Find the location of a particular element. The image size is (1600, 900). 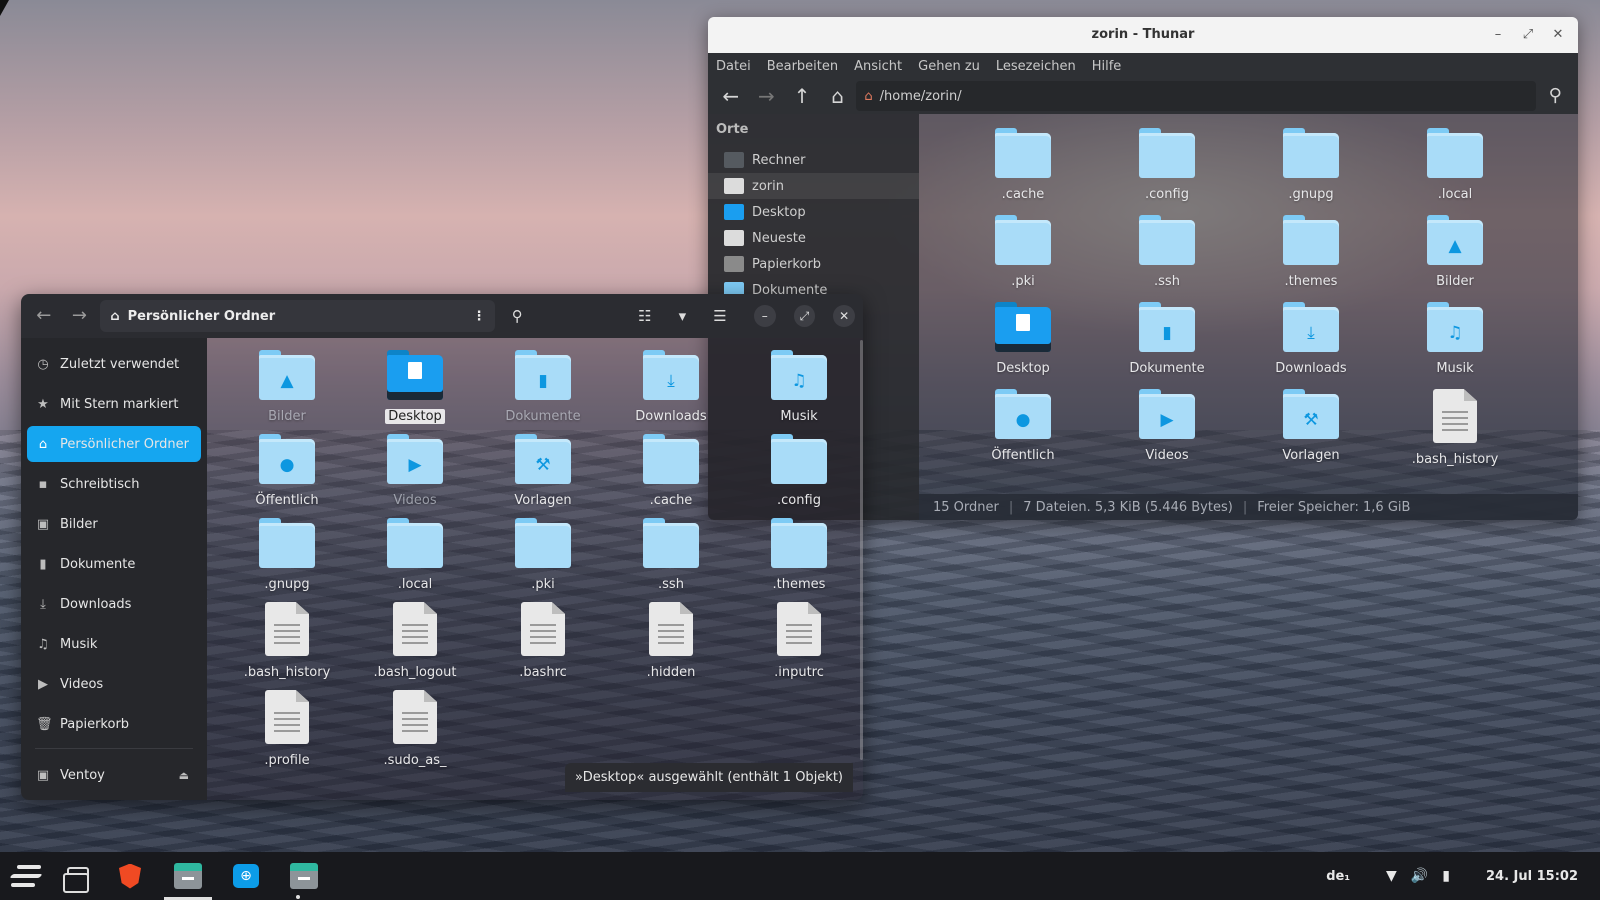

file-label: .bash_logout is located at coordinates (415, 672).